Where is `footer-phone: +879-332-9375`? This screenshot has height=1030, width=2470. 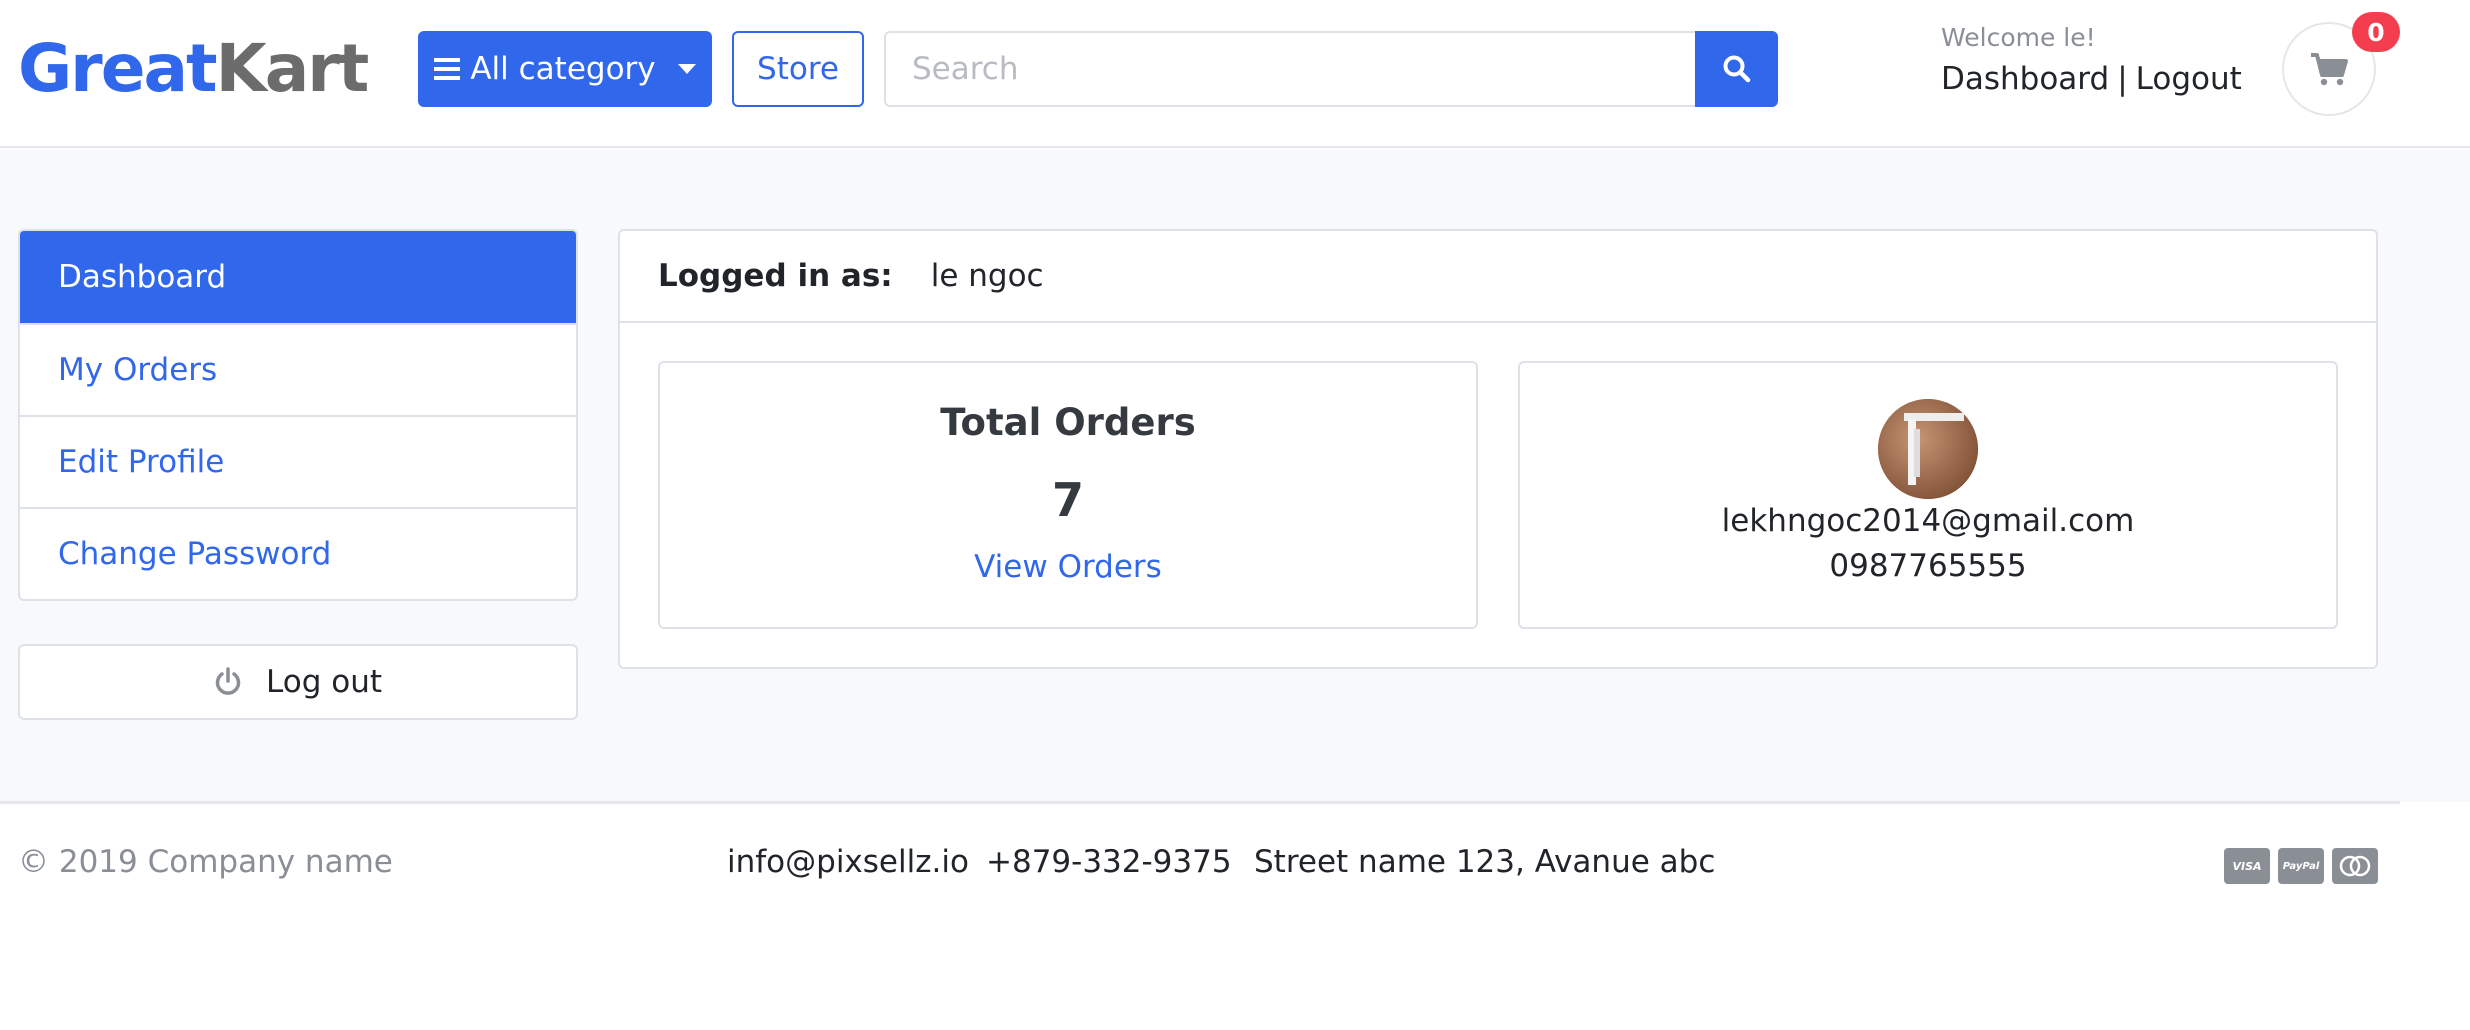 footer-phone: +879-332-9375 is located at coordinates (1109, 862).